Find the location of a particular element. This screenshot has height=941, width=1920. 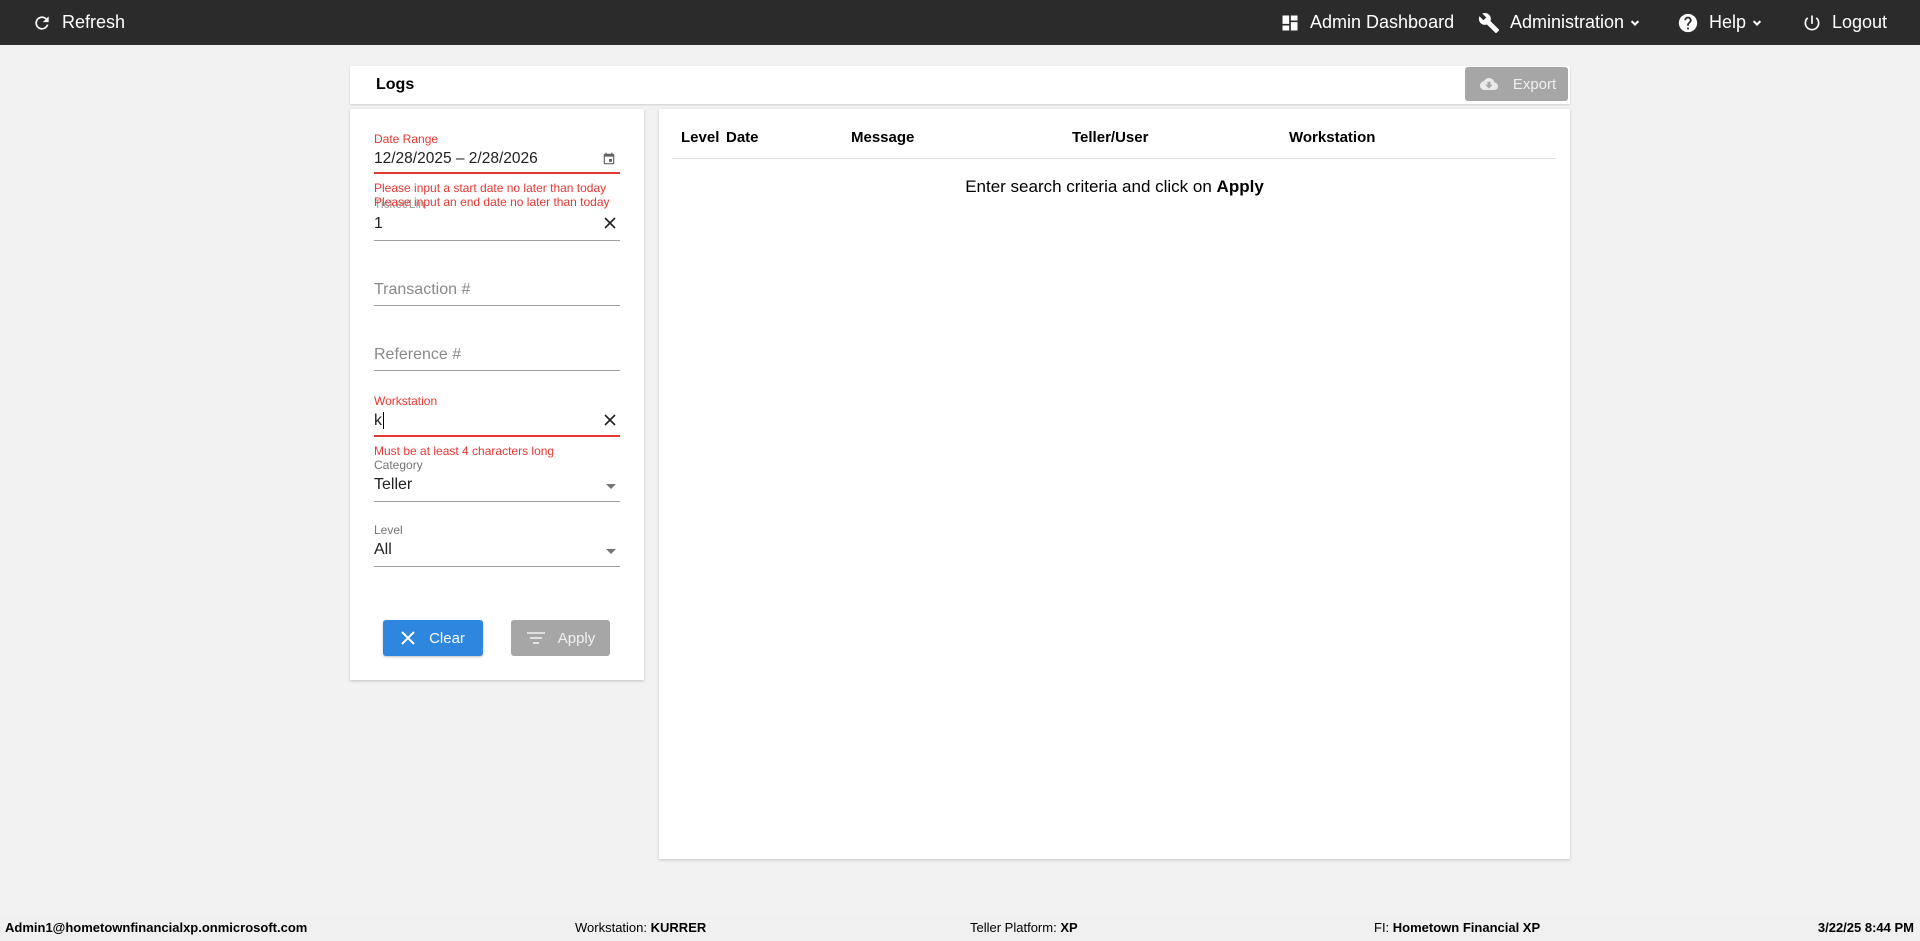

power-icon is located at coordinates (1812, 22).